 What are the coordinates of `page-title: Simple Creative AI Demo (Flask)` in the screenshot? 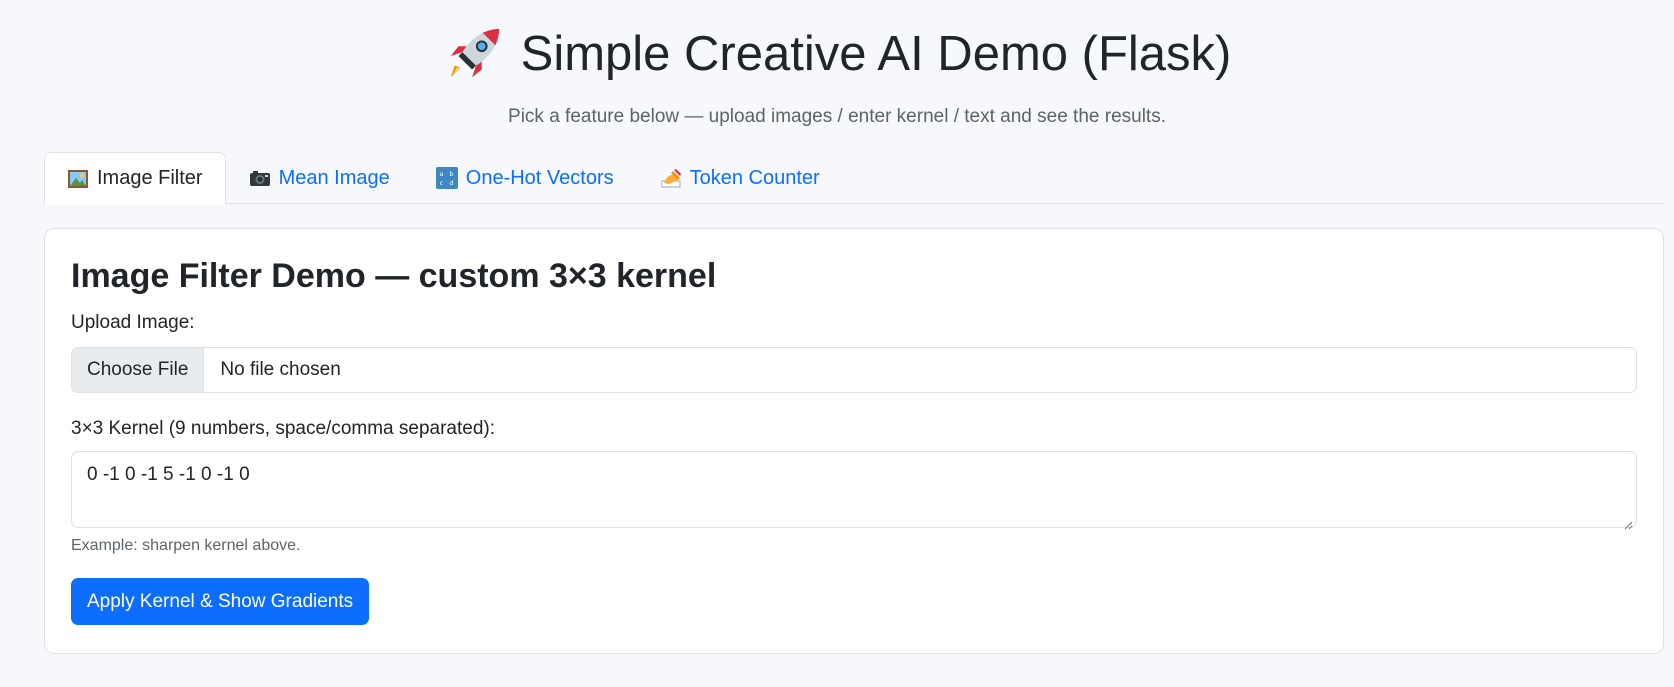 It's located at (876, 54).